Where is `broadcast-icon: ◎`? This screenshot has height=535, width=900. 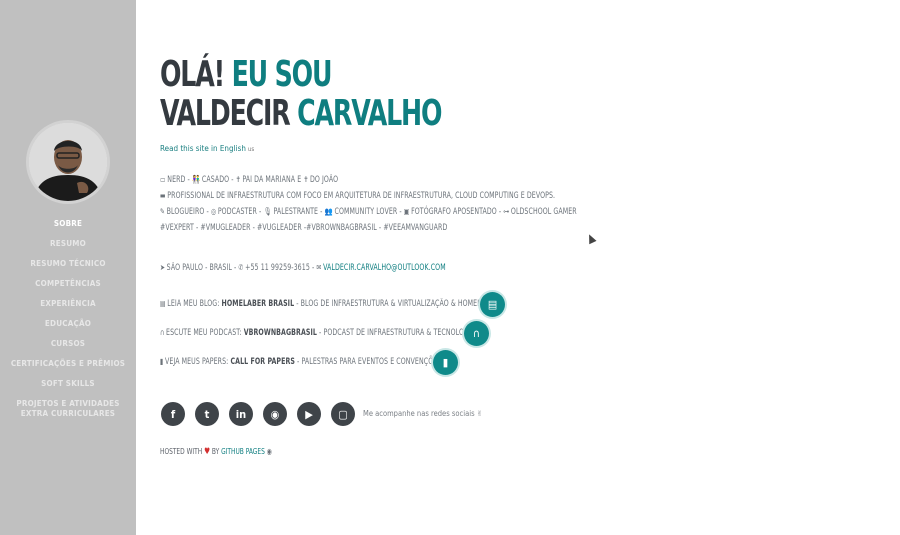
broadcast-icon: ◎ is located at coordinates (213, 211).